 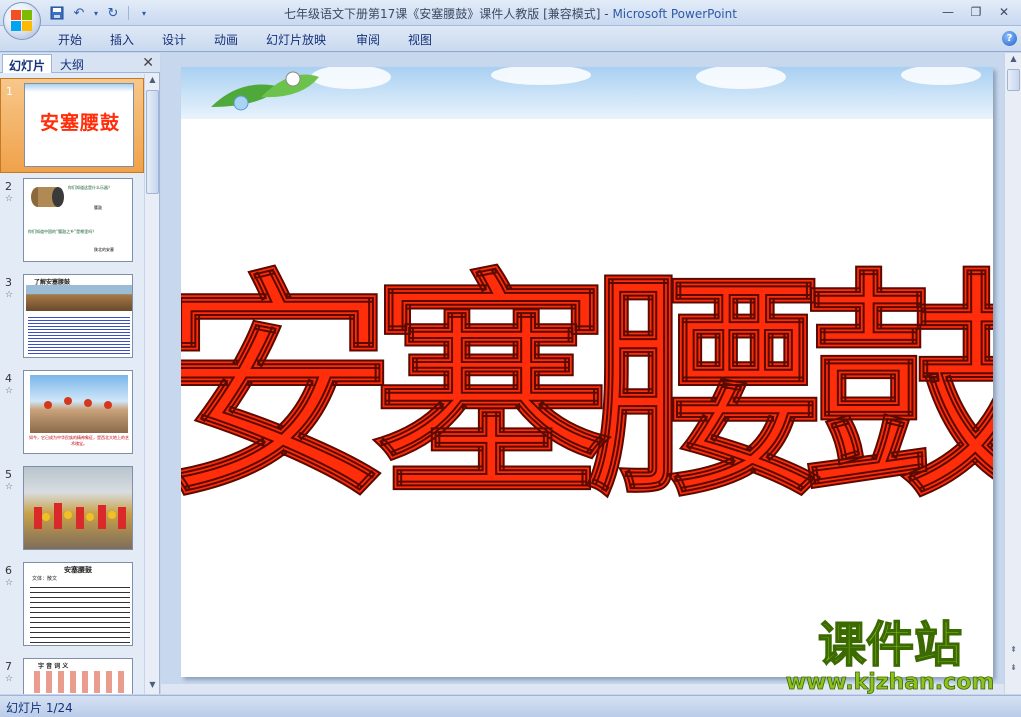 I want to click on tab-review: 审阅, so click(x=382, y=39).